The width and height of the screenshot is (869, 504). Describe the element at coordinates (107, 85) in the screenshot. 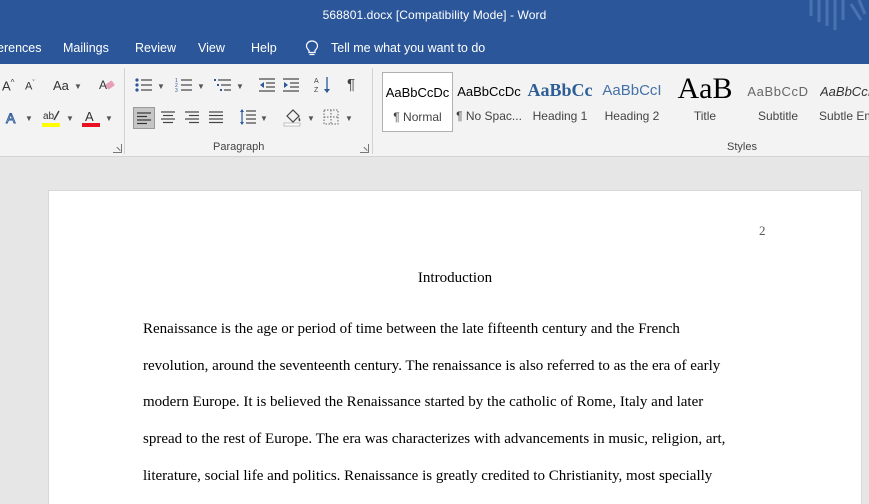

I see `clear-formatting-icon: A` at that location.